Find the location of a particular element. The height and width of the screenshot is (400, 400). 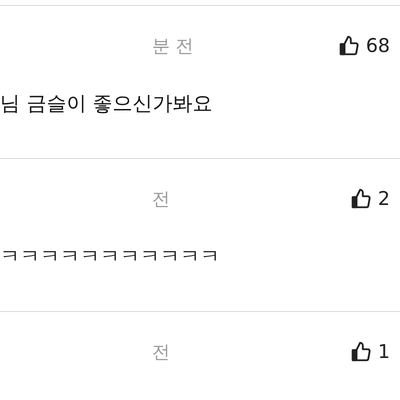

comment-text: 님 금슬이 좋으신가봐요 is located at coordinates (106, 103).